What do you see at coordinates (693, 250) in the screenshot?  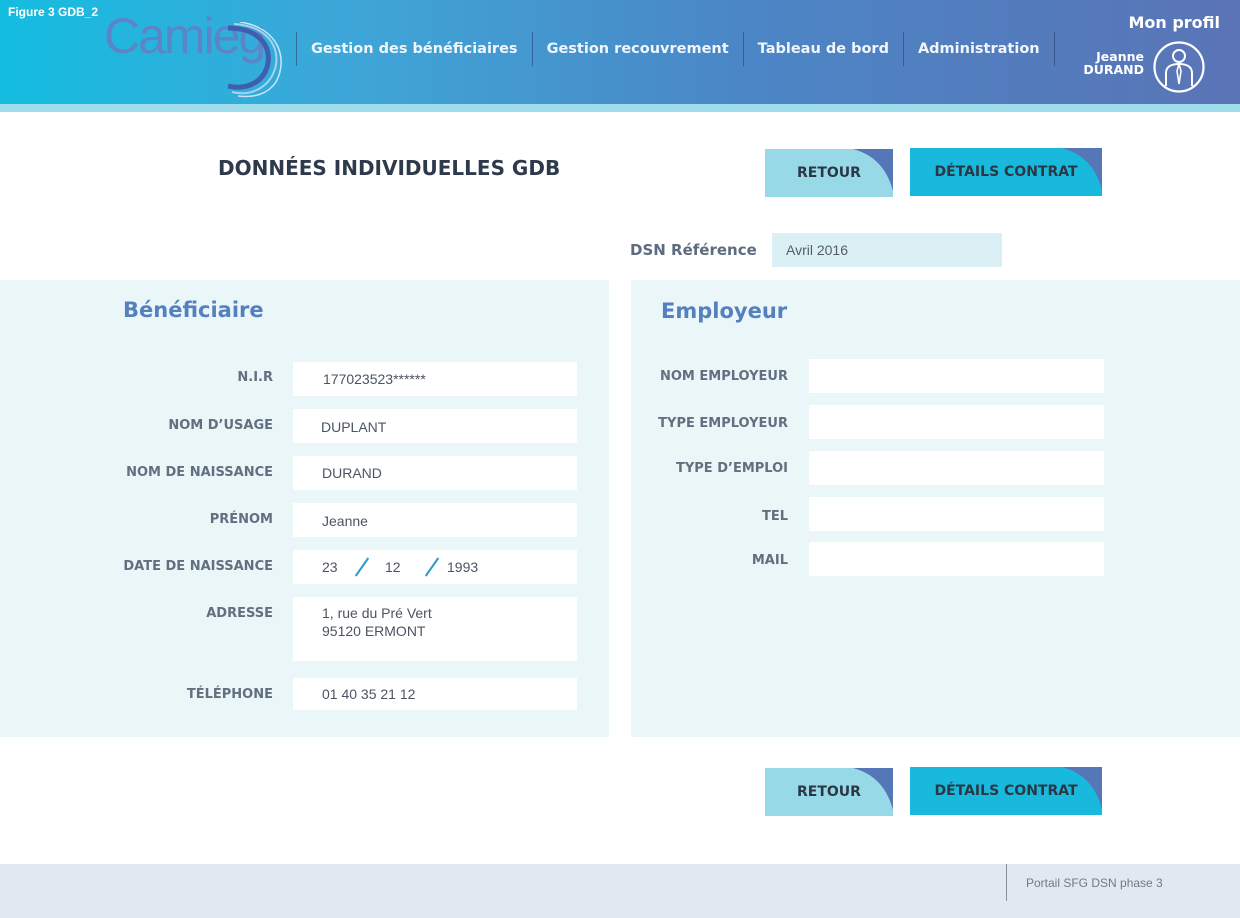 I see `dsn-reference-label: DSN Référence` at bounding box center [693, 250].